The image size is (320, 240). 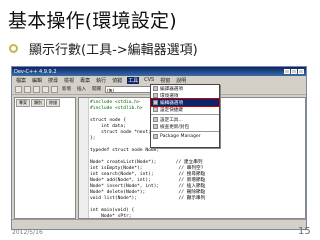 I want to click on bullet-item: 顯示行數(工具->編輯器選項), so click(x=103, y=48).